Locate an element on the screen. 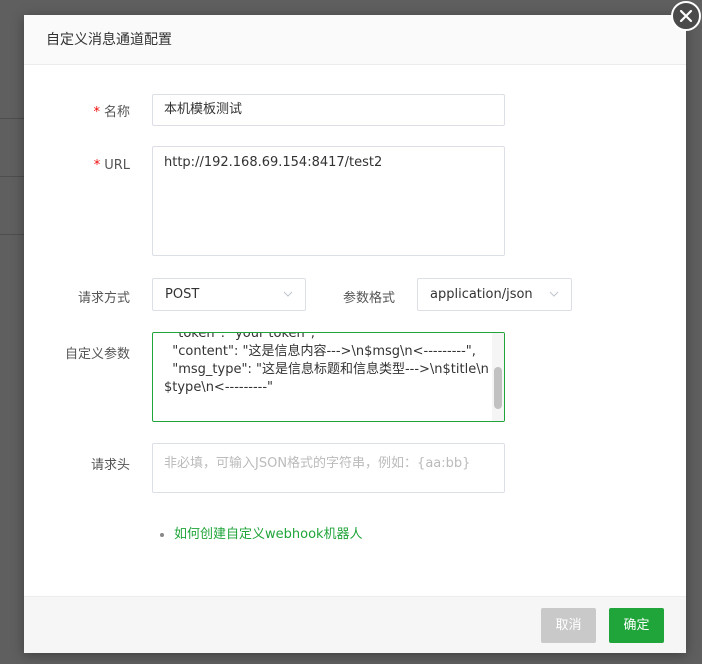 The width and height of the screenshot is (702, 664). method-label: 请求方式 is located at coordinates (103, 298).